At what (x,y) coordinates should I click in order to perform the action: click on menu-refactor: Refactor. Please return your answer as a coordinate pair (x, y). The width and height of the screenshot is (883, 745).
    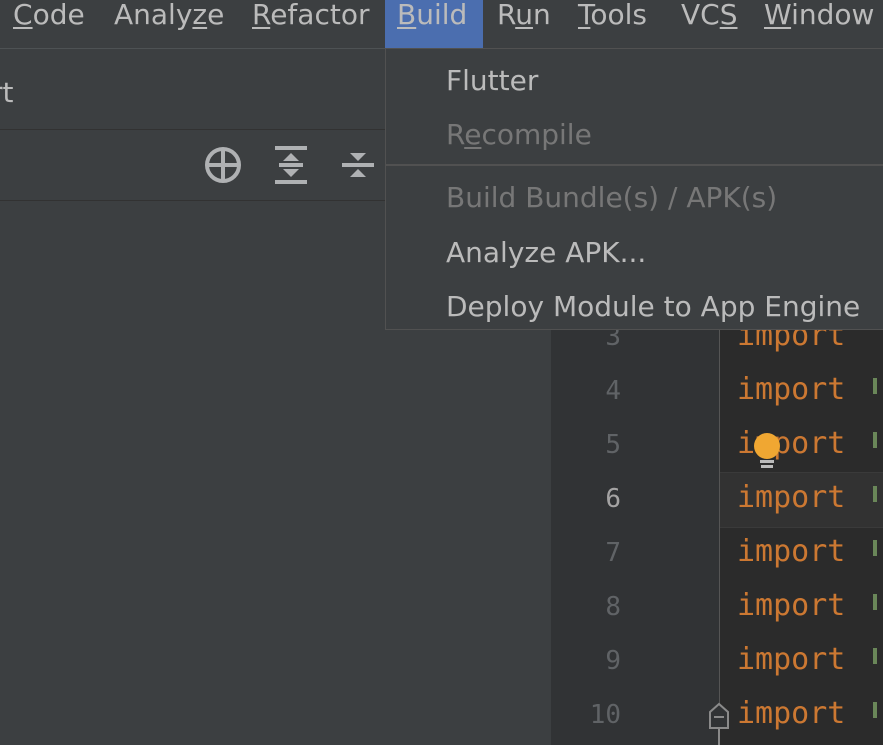
    Looking at the image, I should click on (310, 24).